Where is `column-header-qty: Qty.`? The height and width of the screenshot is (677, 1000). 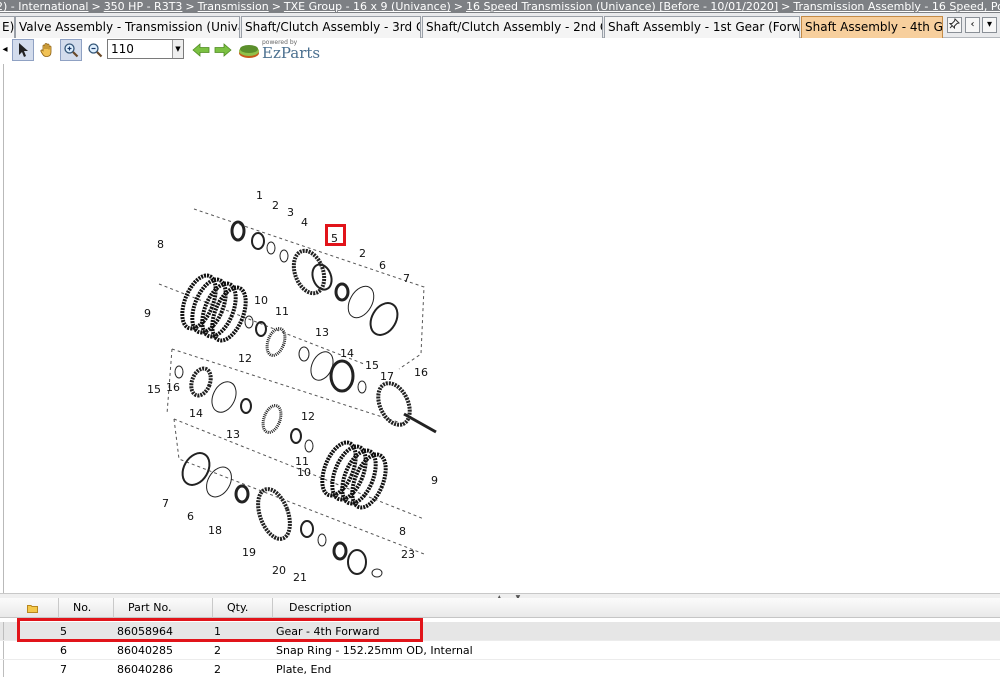
column-header-qty: Qty. is located at coordinates (243, 608).